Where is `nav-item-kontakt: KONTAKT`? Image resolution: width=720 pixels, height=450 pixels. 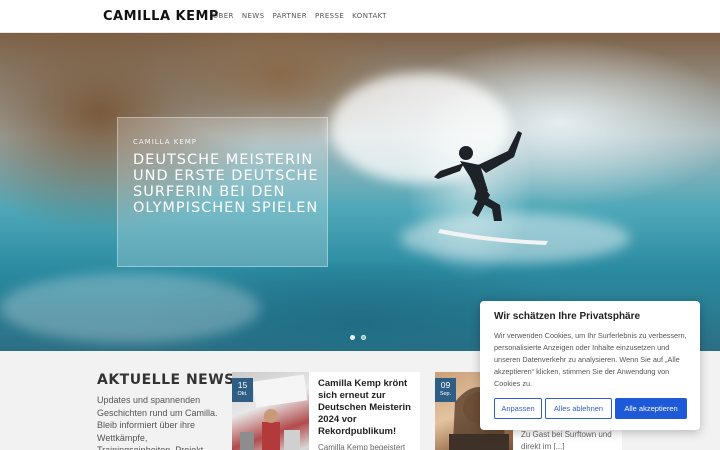 nav-item-kontakt: KONTAKT is located at coordinates (369, 16).